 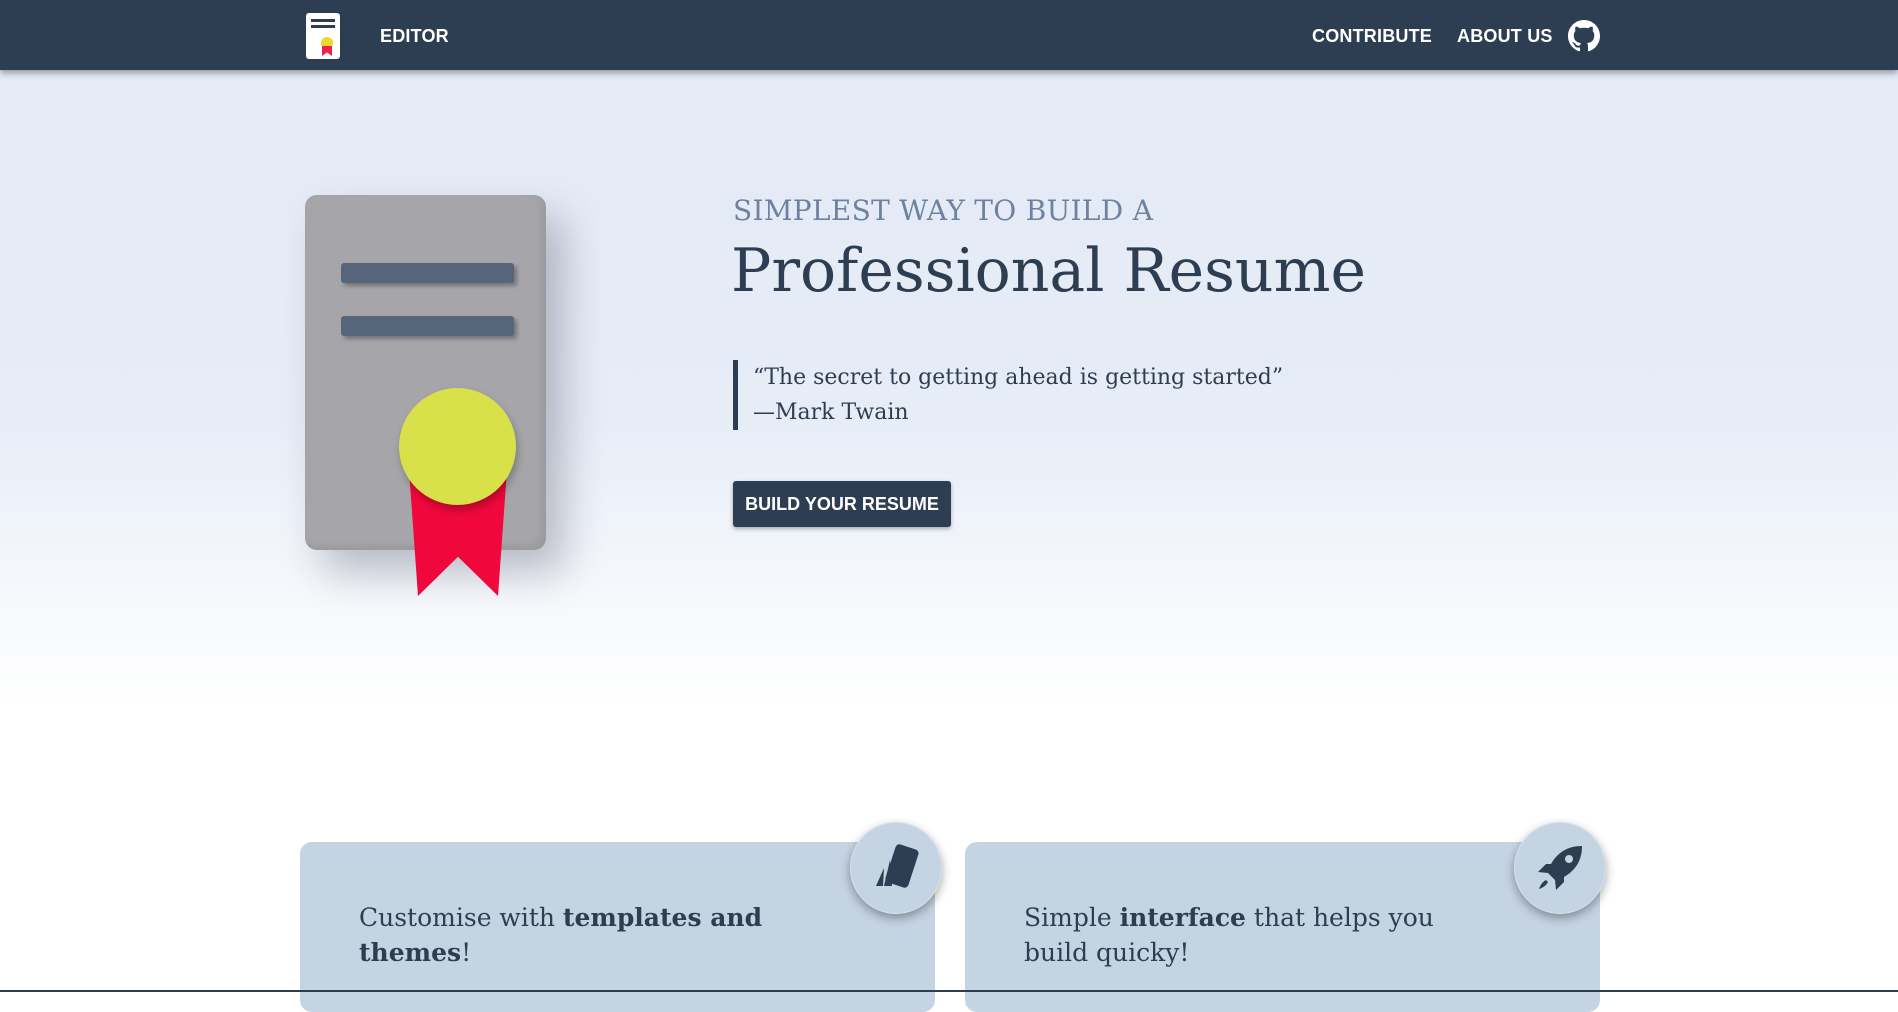 What do you see at coordinates (1505, 36) in the screenshot?
I see `nav-about-link: ABOUT US` at bounding box center [1505, 36].